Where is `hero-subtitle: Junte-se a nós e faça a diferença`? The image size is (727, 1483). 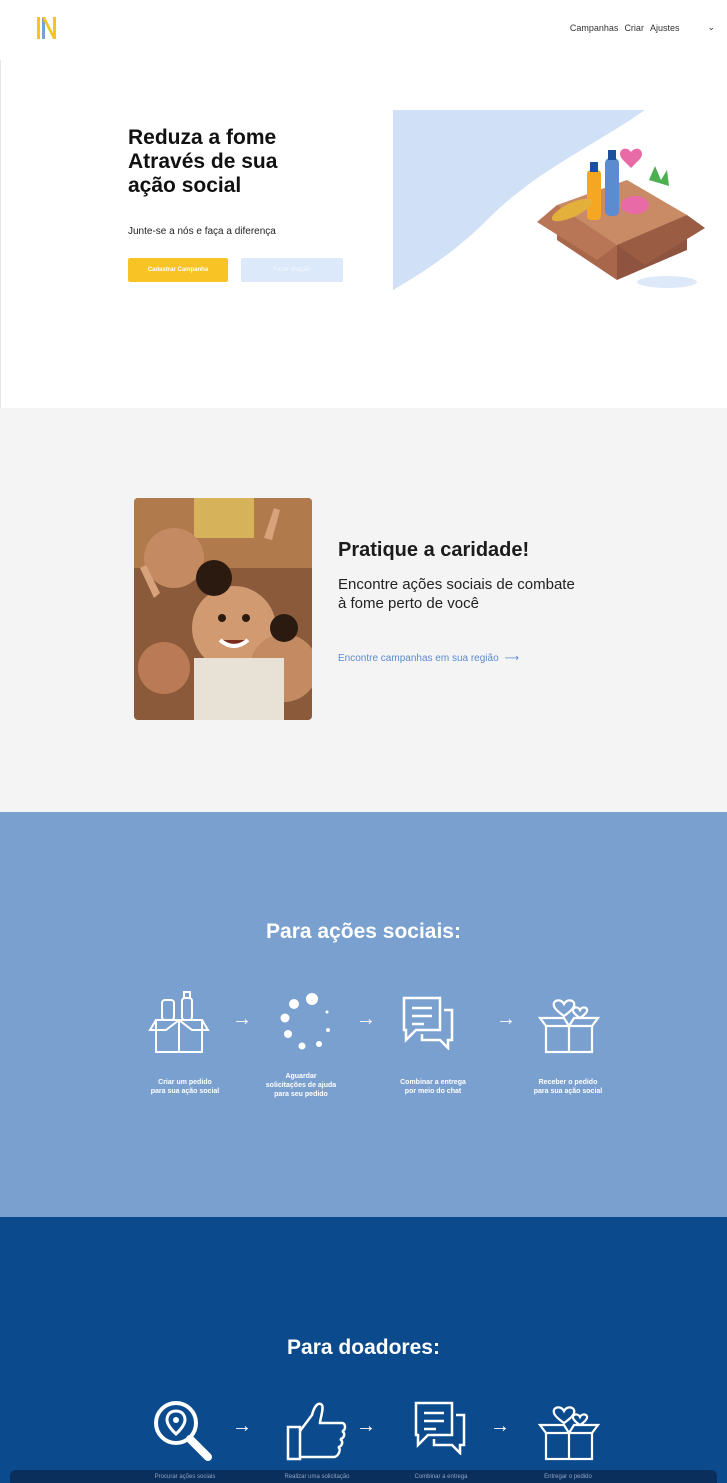
hero-subtitle: Junte-se a nós e faça a diferença is located at coordinates (202, 231).